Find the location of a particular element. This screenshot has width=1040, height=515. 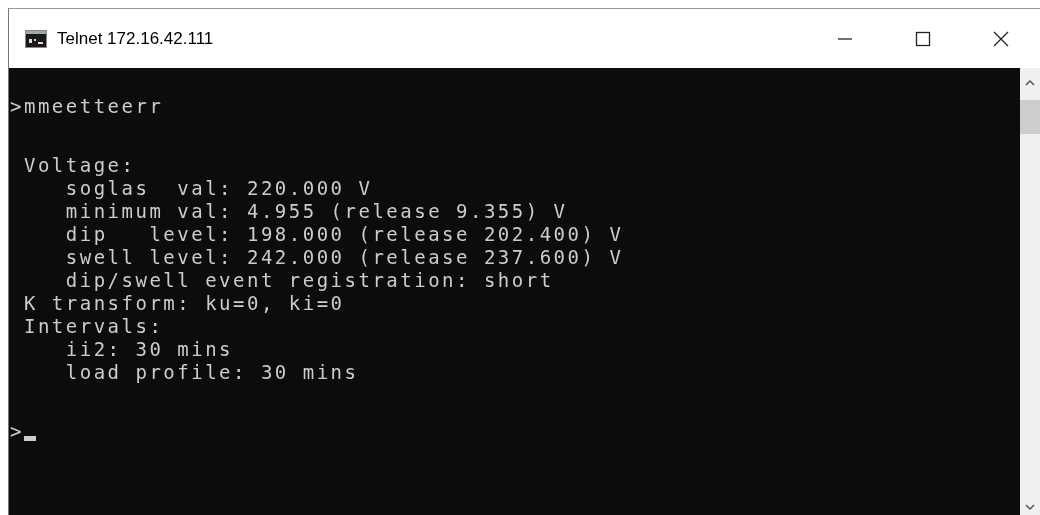

scroll-up-icon is located at coordinates (1030, 83).